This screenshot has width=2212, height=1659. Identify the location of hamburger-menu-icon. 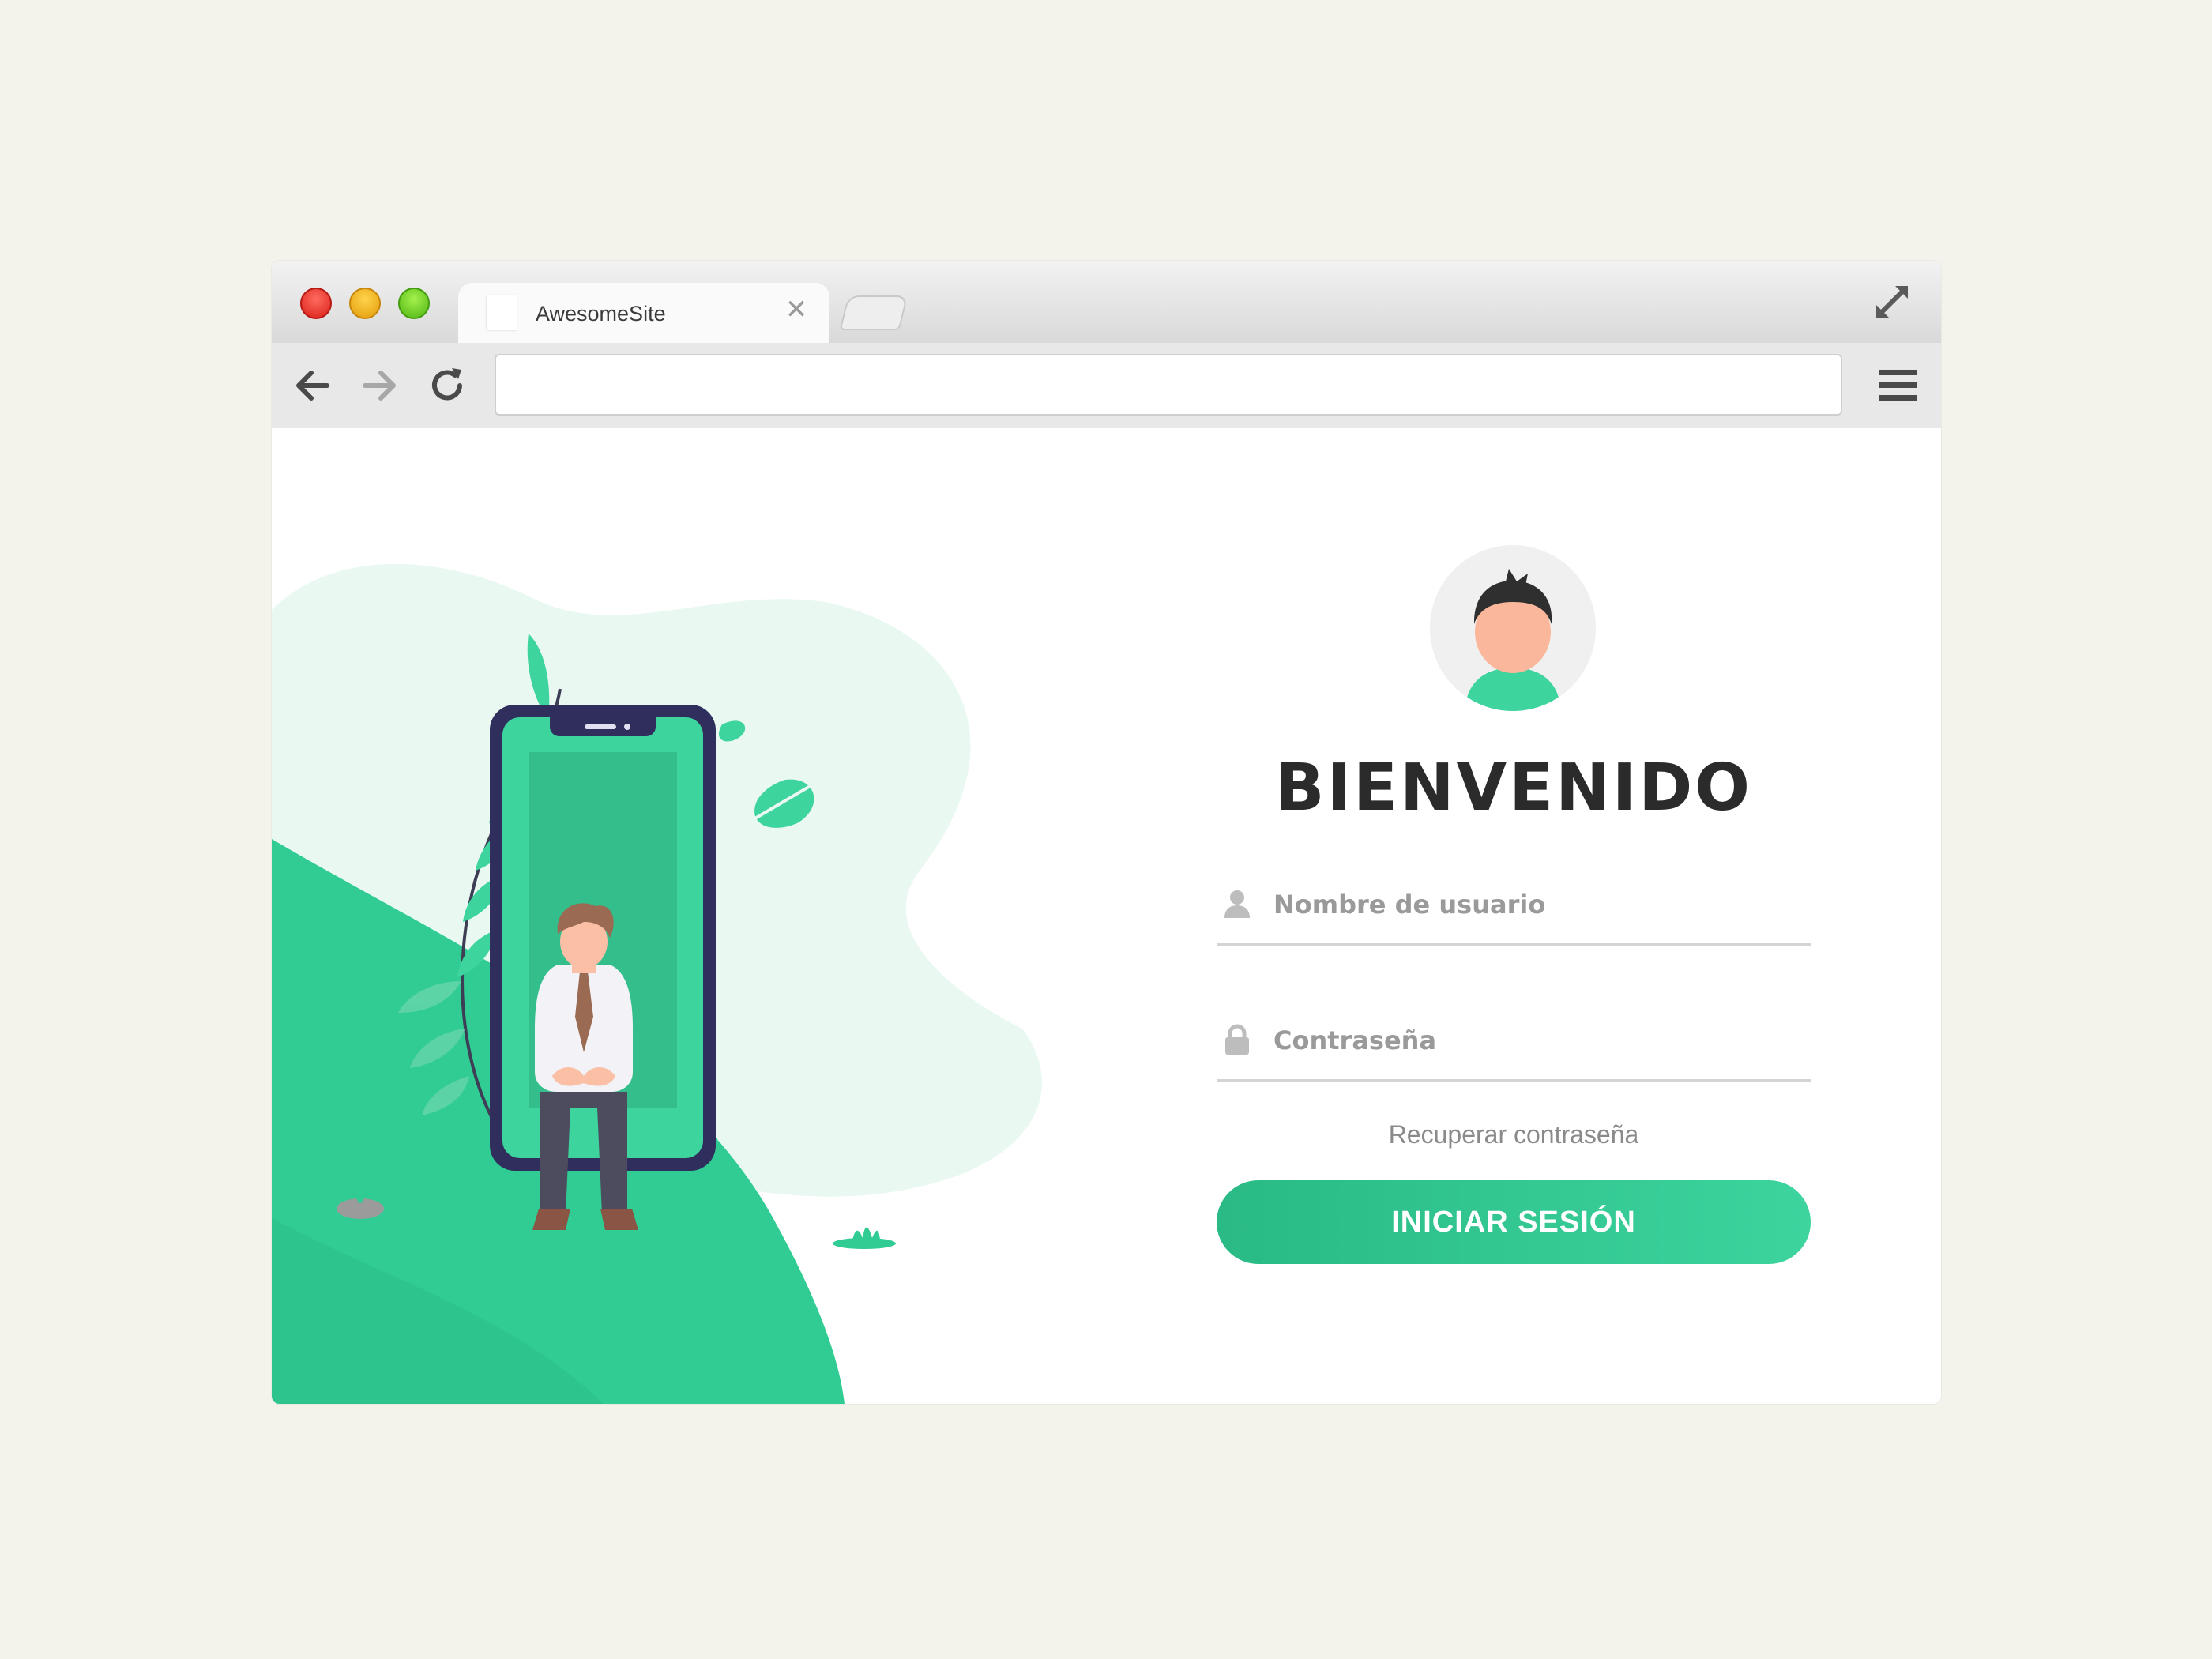
(1899, 386).